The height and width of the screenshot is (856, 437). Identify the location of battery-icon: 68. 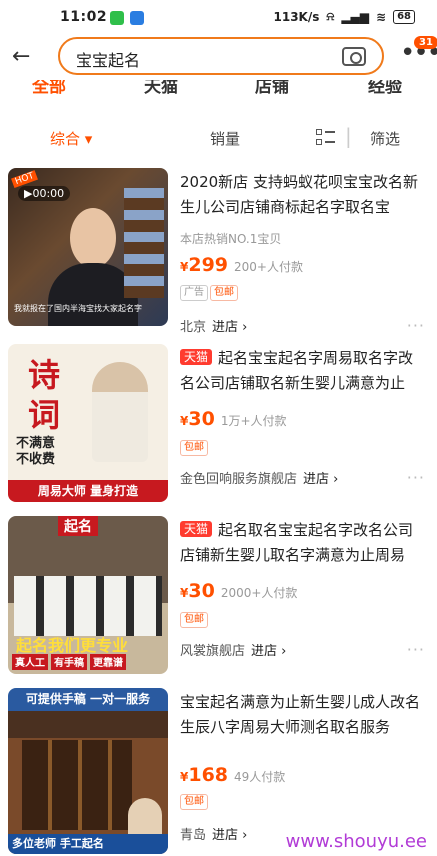
(404, 16).